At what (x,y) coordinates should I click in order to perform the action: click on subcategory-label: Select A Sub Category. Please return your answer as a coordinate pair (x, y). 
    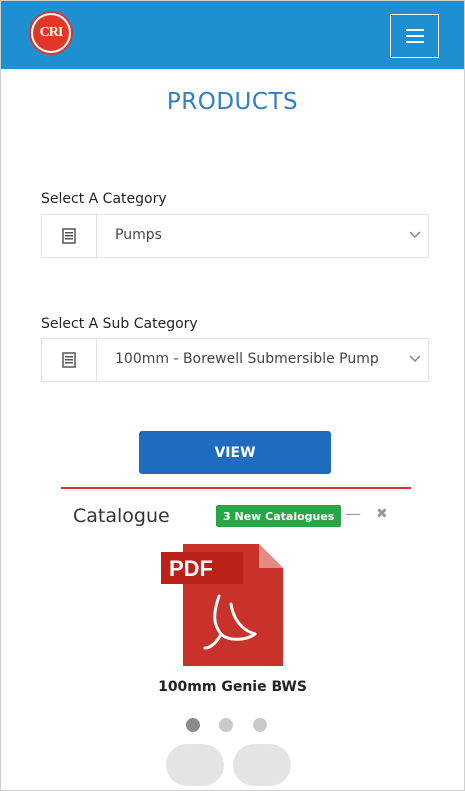
    Looking at the image, I should click on (119, 324).